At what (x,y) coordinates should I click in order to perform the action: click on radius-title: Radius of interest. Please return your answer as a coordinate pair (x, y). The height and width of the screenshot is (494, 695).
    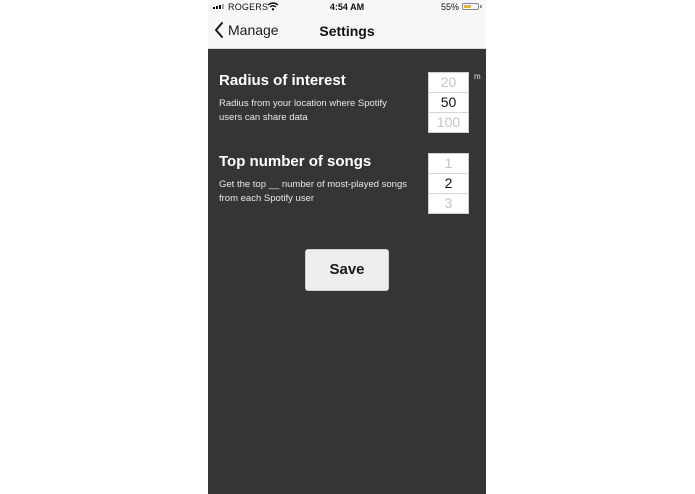
    Looking at the image, I should click on (282, 80).